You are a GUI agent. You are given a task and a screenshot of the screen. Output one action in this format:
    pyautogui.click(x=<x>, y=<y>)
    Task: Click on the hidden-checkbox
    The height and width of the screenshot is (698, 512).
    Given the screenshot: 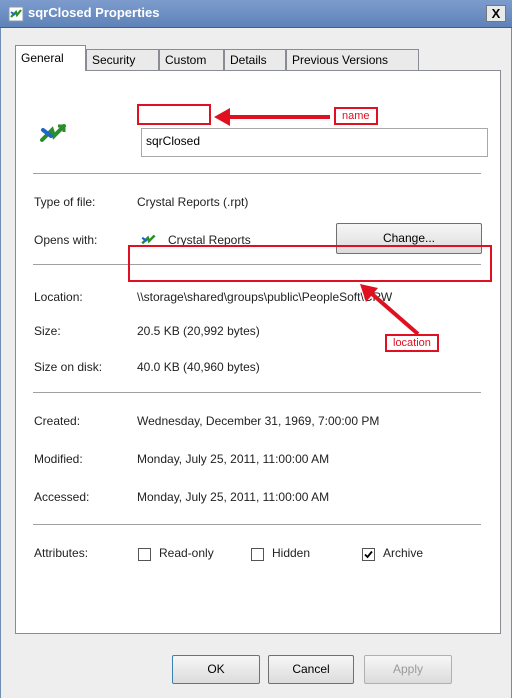 What is the action you would take?
    pyautogui.click(x=257, y=554)
    